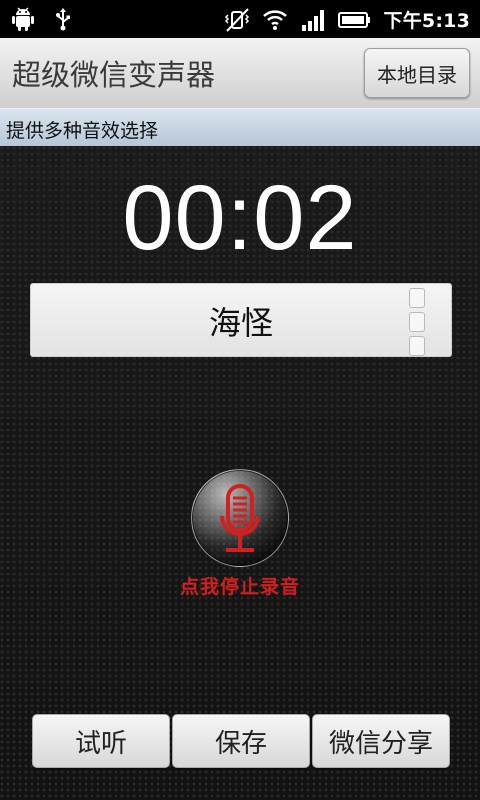  Describe the element at coordinates (312, 20) in the screenshot. I see `signal-icon` at that location.